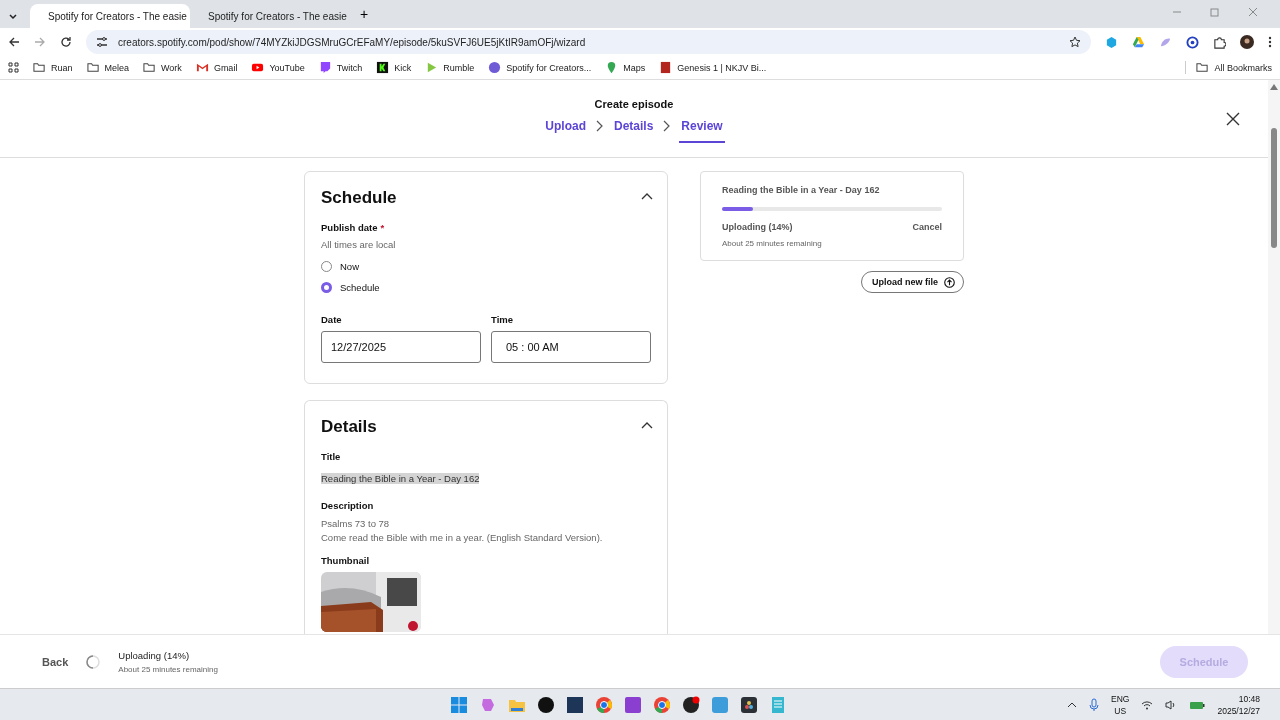  What do you see at coordinates (625, 67) in the screenshot?
I see `bookmark: Maps` at bounding box center [625, 67].